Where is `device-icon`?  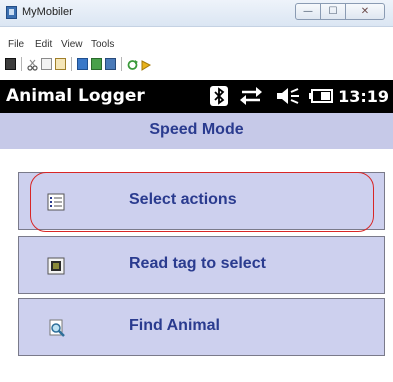
device-icon is located at coordinates (10, 64).